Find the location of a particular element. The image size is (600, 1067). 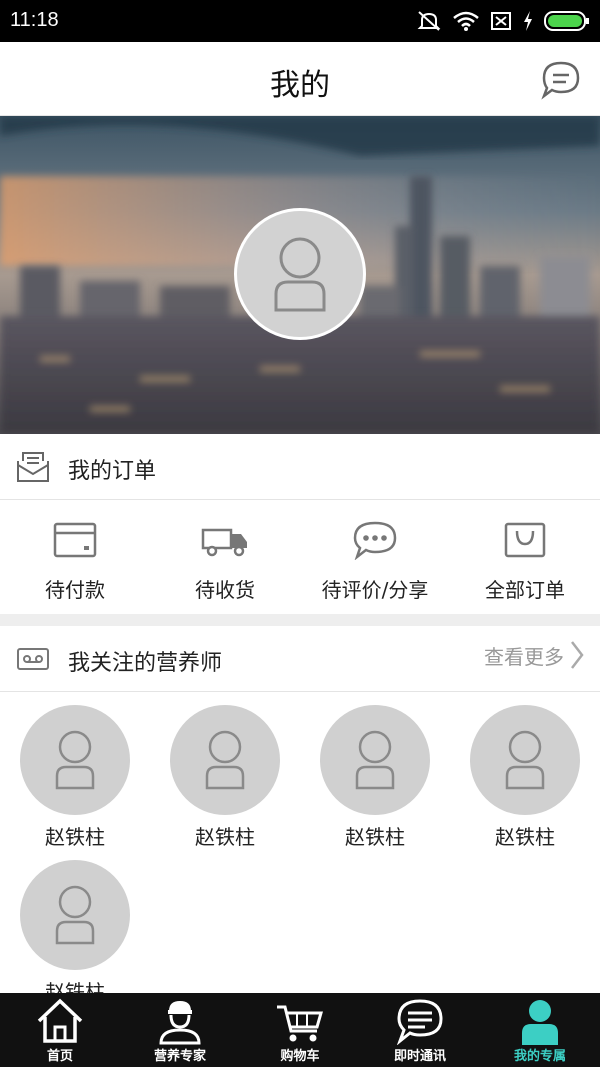

status-icons is located at coordinates (503, 21).